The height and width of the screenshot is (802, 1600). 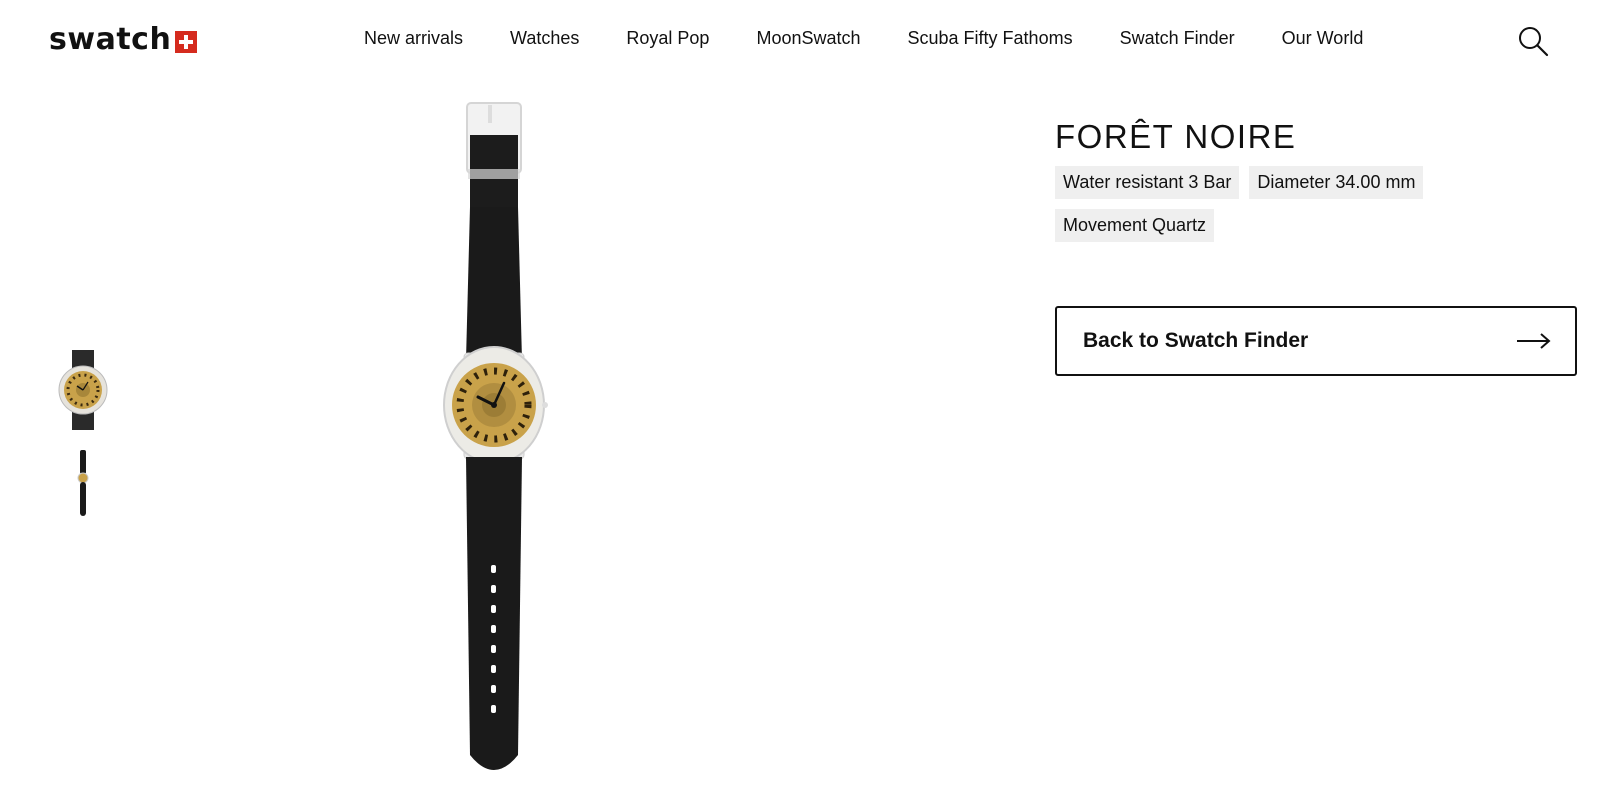 I want to click on spec-water-resistance: Water resistant 3 Bar, so click(x=1147, y=182).